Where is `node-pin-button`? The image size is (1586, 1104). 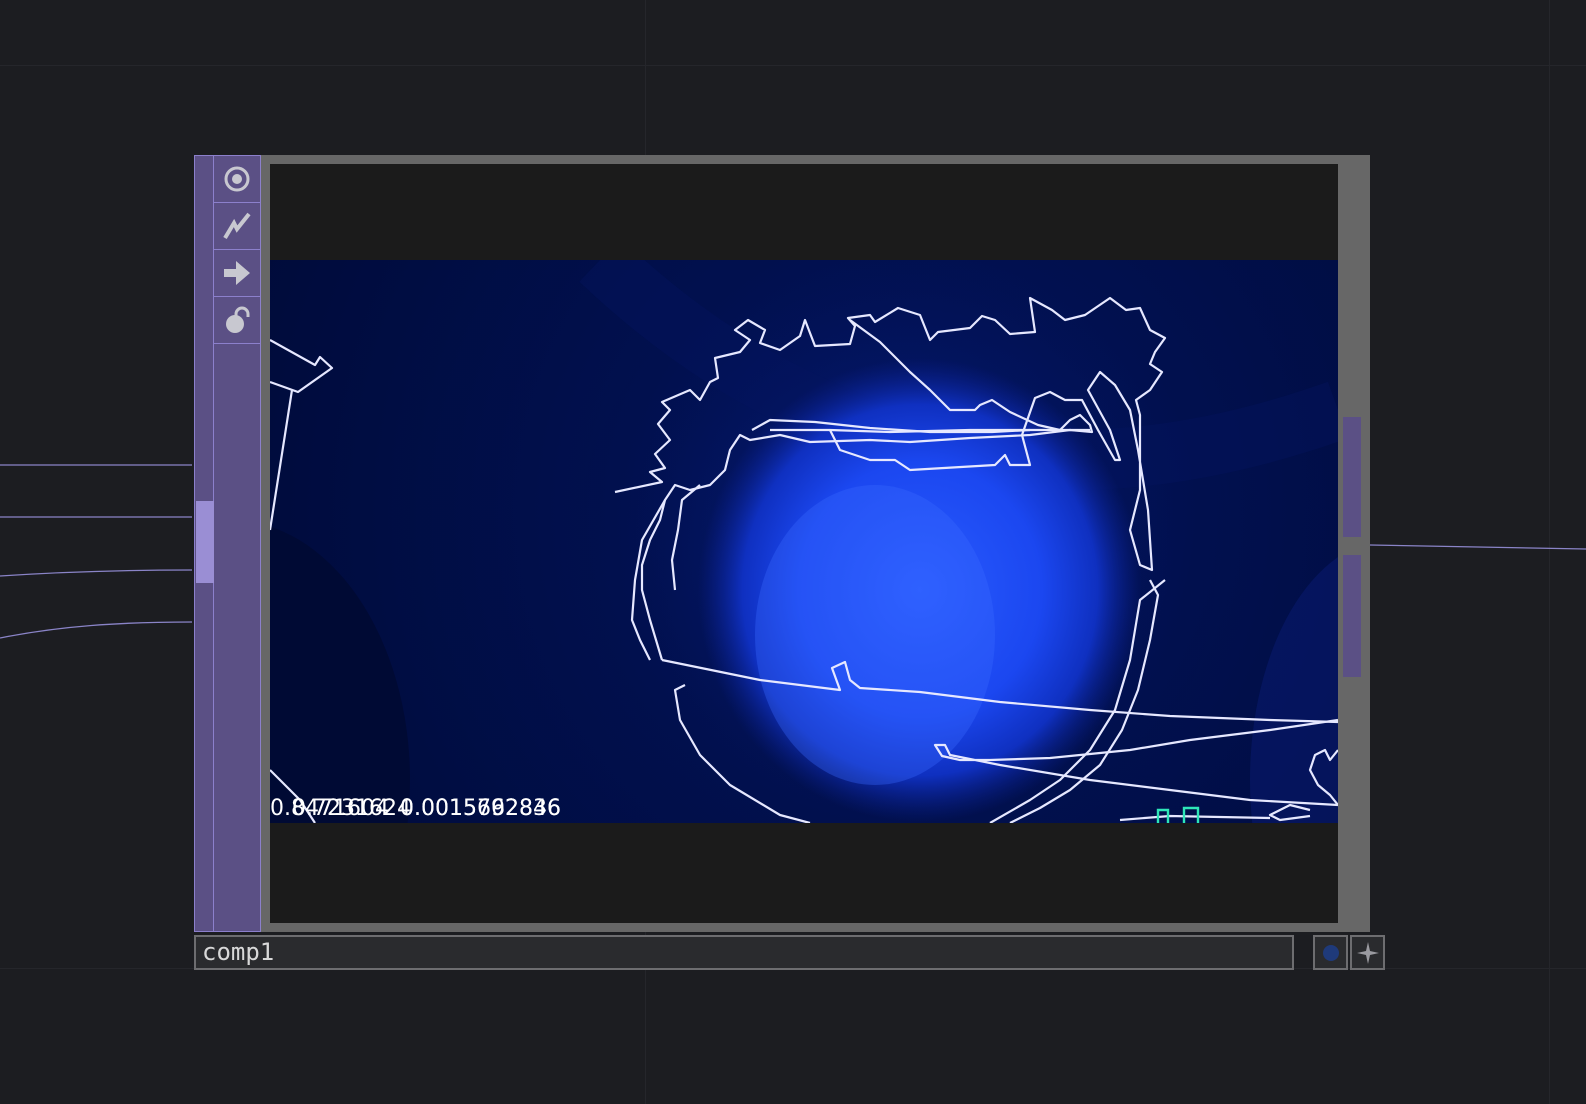 node-pin-button is located at coordinates (1367, 952).